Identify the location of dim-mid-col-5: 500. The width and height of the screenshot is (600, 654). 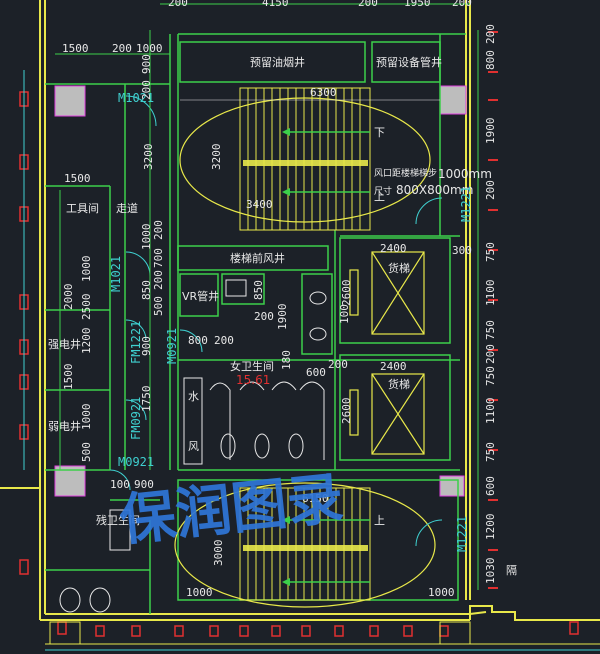
(158, 306).